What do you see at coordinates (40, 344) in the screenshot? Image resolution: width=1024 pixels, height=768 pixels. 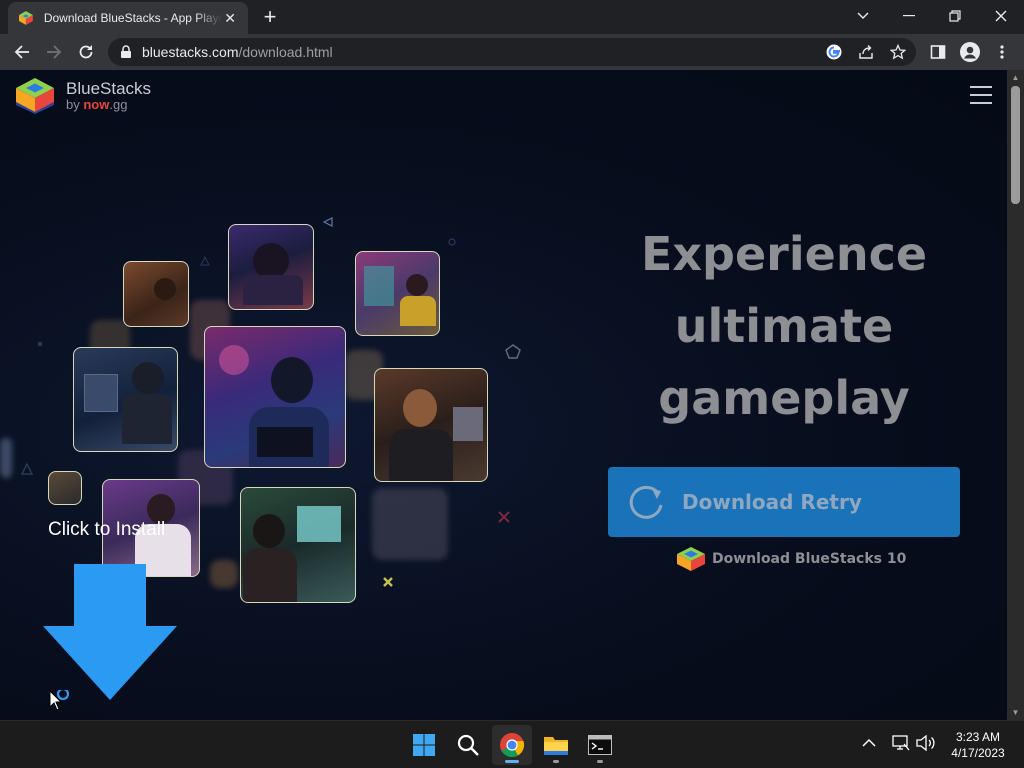 I see `decor-dot` at bounding box center [40, 344].